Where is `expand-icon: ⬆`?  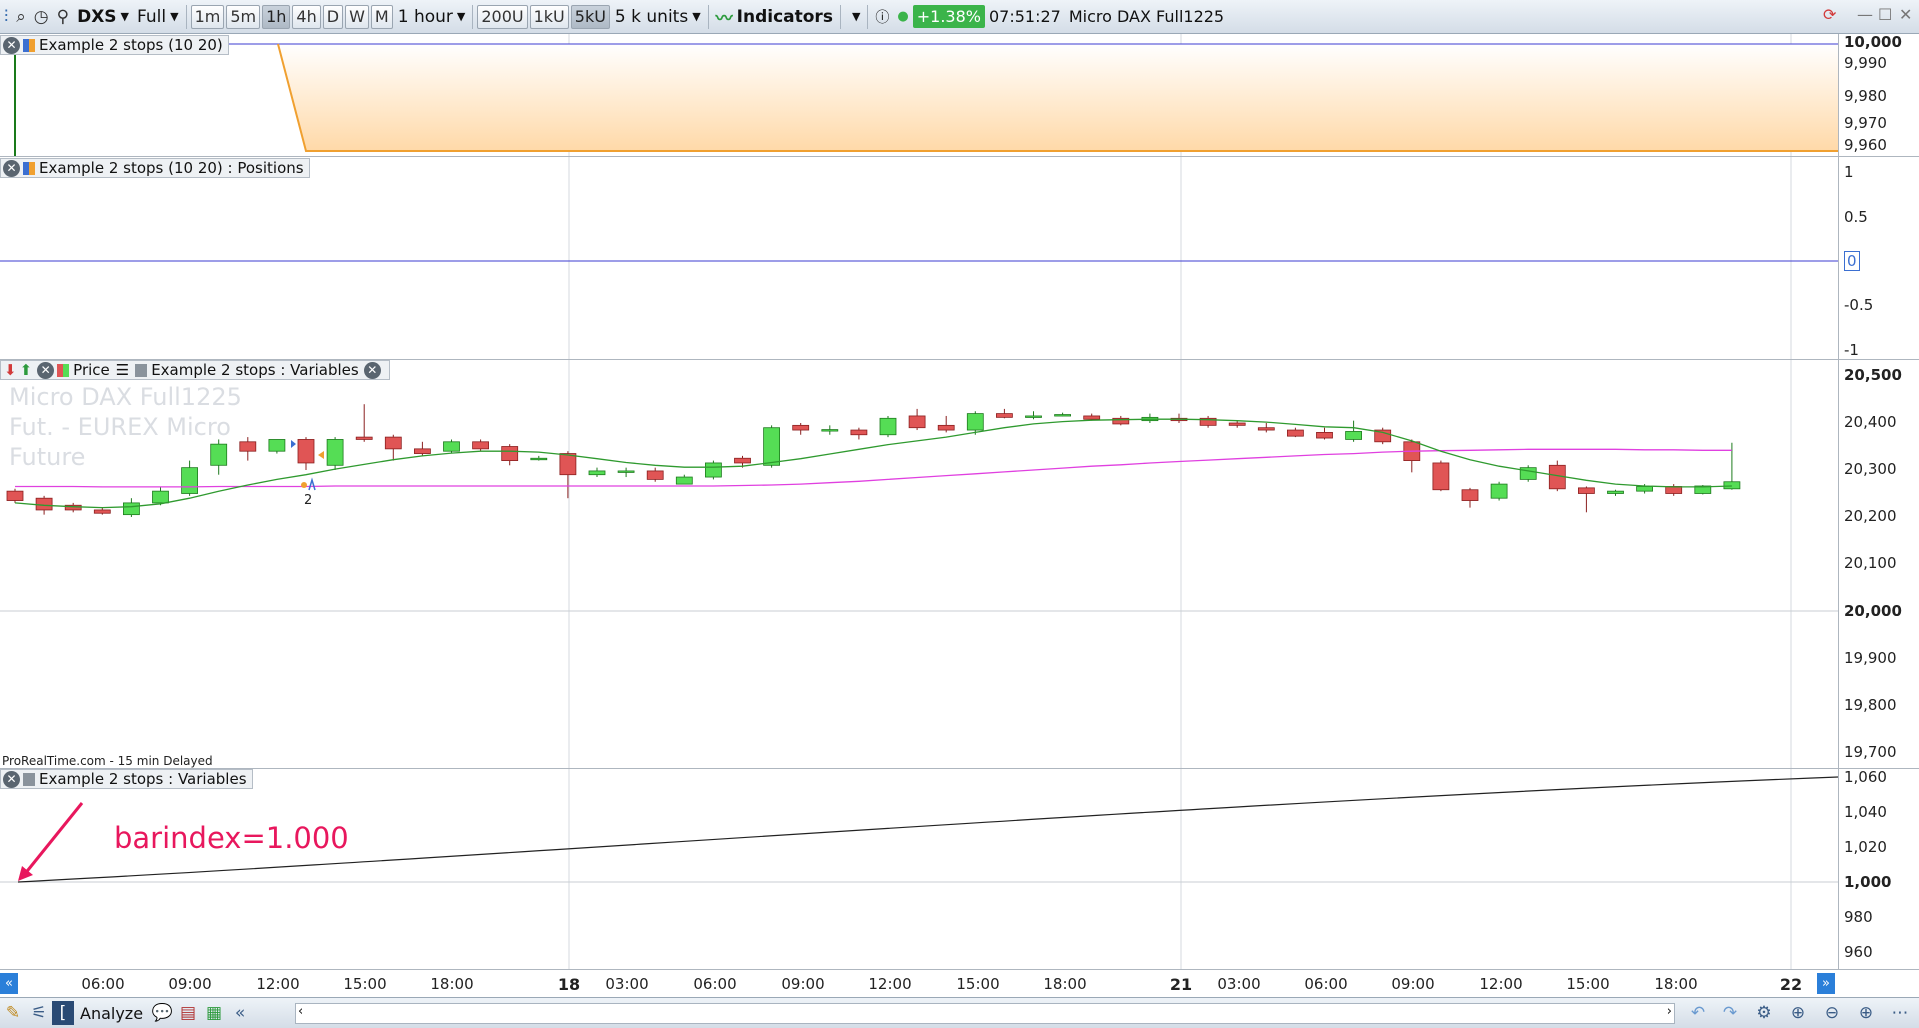 expand-icon: ⬆ is located at coordinates (26, 370).